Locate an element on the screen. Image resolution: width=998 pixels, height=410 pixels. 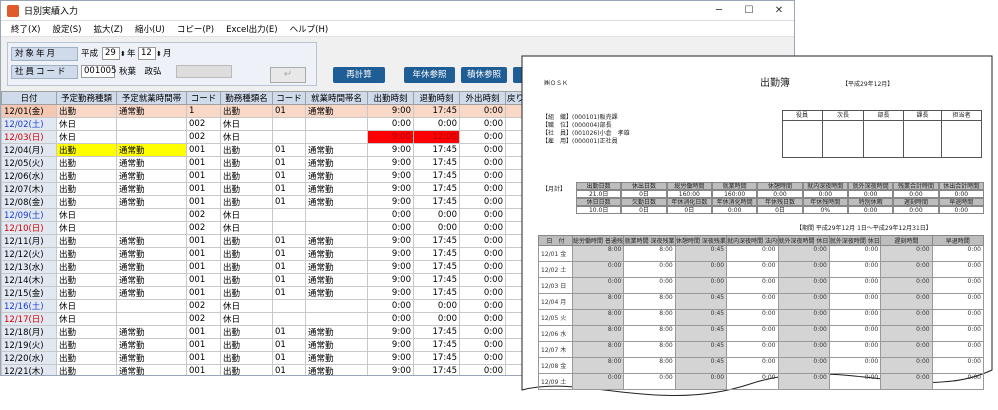
cell-kind-name: 休日 is located at coordinates (246, 124).